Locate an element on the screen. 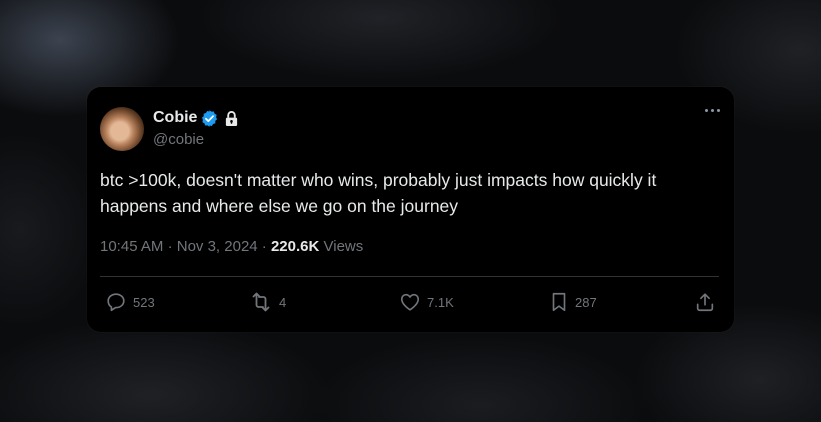  share-icon is located at coordinates (705, 302).